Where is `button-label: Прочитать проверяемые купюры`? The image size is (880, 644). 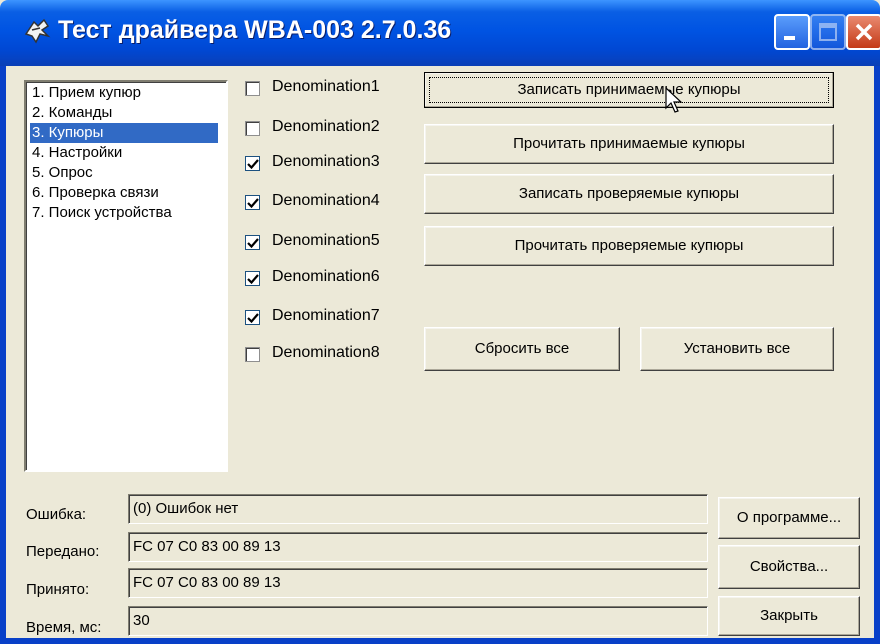
button-label: Прочитать проверяемые купюры is located at coordinates (629, 245).